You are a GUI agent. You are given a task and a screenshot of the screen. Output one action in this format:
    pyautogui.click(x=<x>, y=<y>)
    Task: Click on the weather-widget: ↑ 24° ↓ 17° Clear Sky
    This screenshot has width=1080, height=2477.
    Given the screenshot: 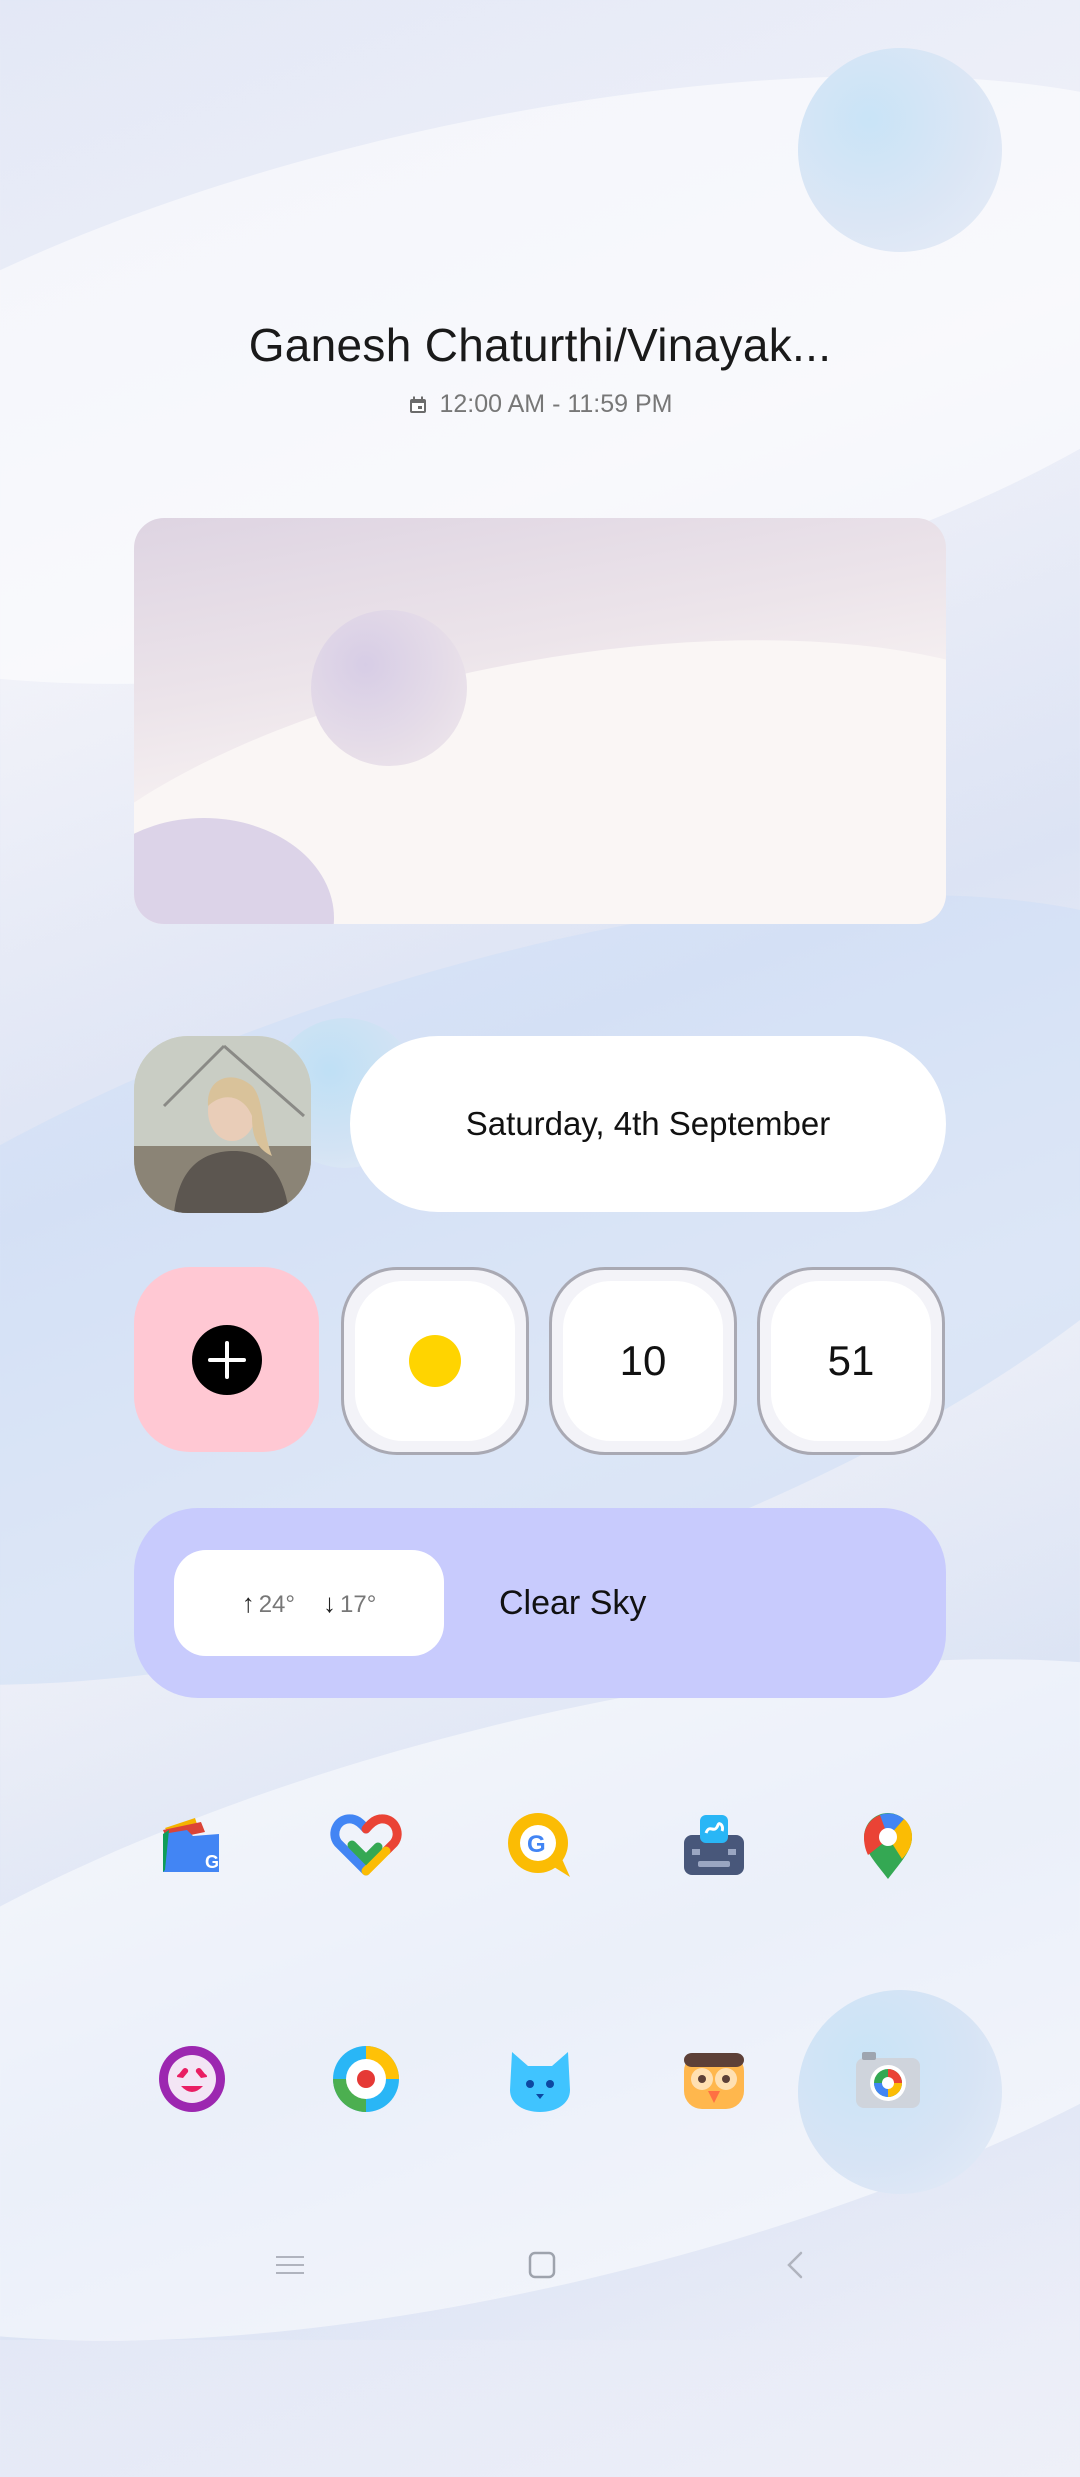 What is the action you would take?
    pyautogui.click(x=540, y=1603)
    